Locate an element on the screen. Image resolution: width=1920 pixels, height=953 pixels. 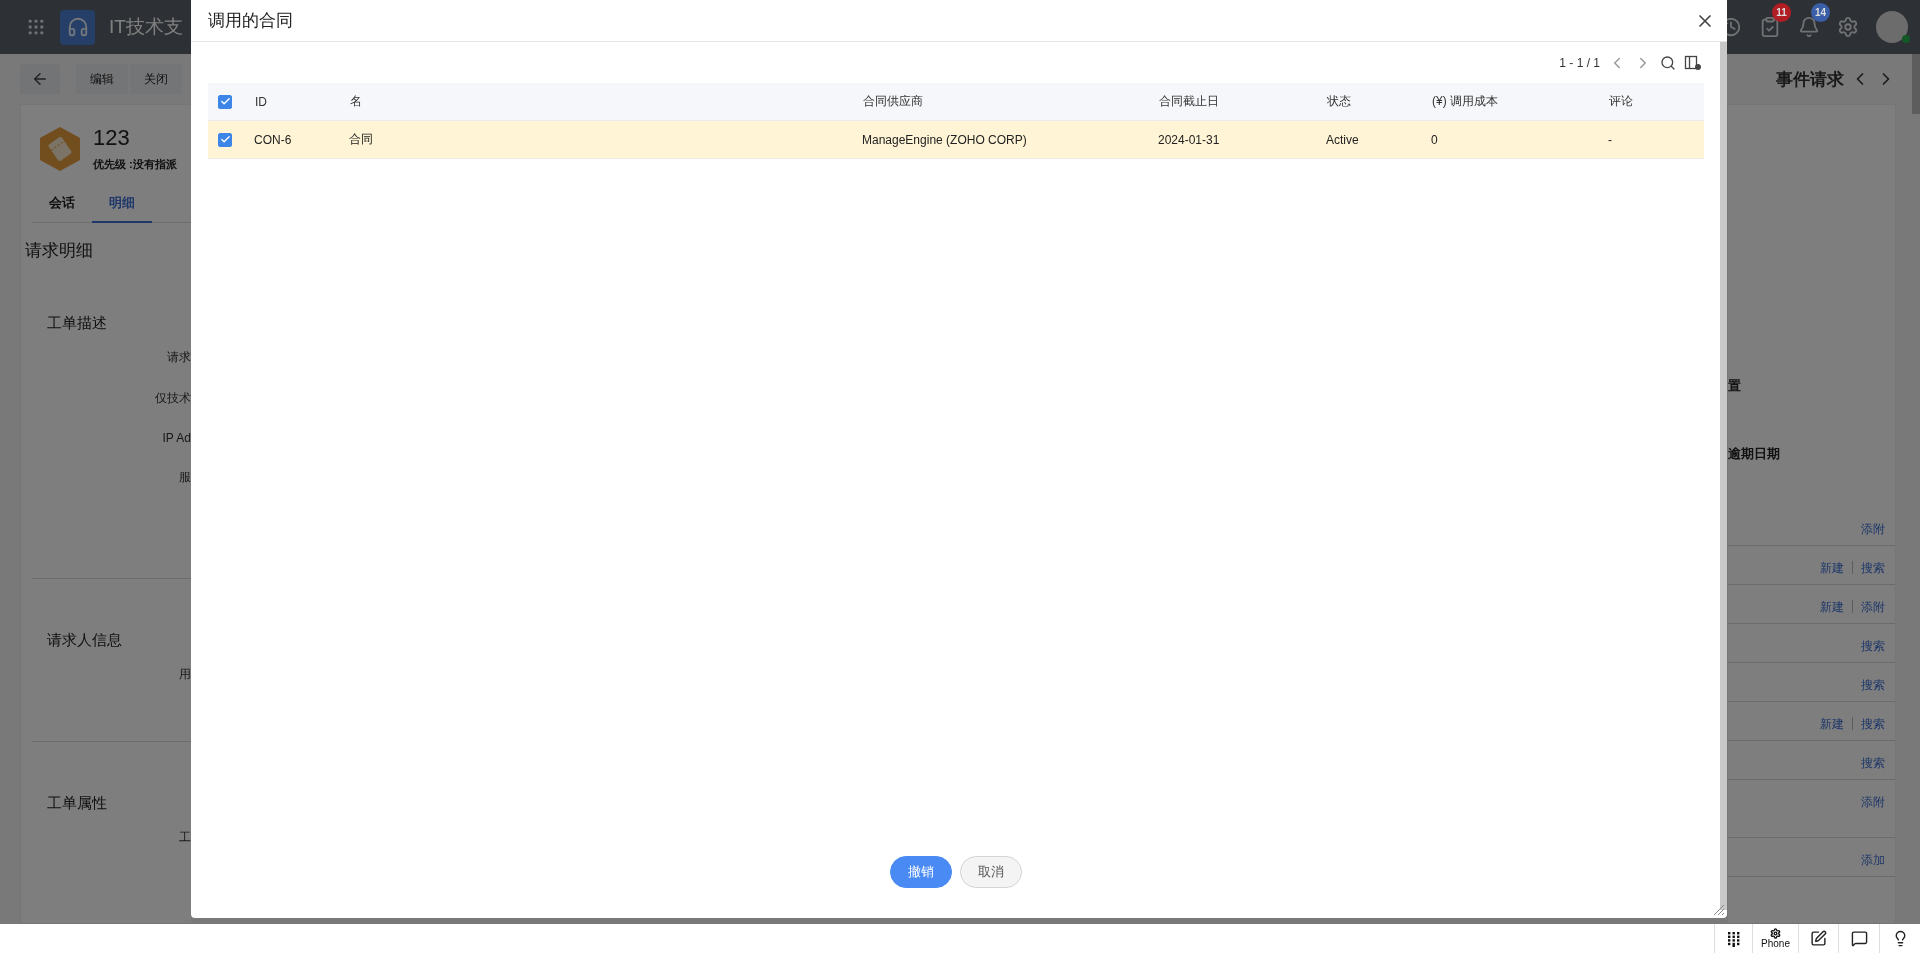
section-heading: 请求明细 is located at coordinates (59, 251).